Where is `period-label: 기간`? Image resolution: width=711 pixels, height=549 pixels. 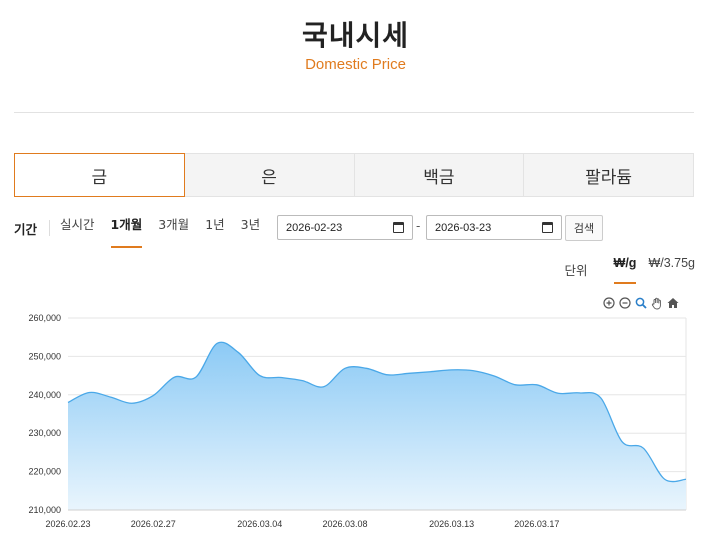
period-label: 기간 is located at coordinates (26, 229).